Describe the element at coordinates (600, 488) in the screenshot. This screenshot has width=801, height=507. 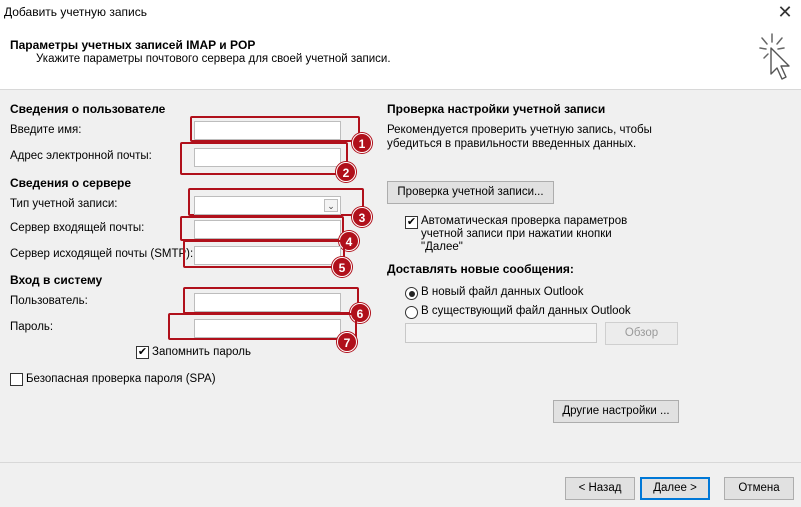
I see `back-button: < Назад` at that location.